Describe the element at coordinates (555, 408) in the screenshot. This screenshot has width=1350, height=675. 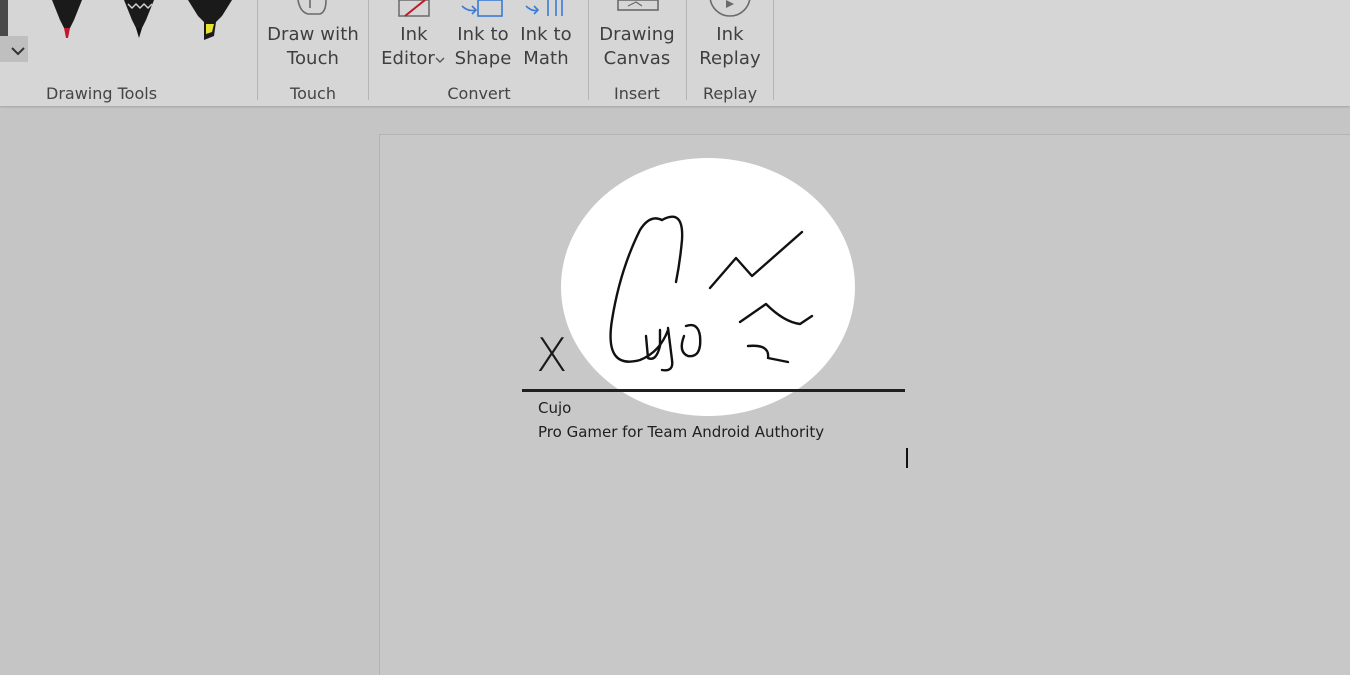
I see `signer-name: Cujo` at that location.